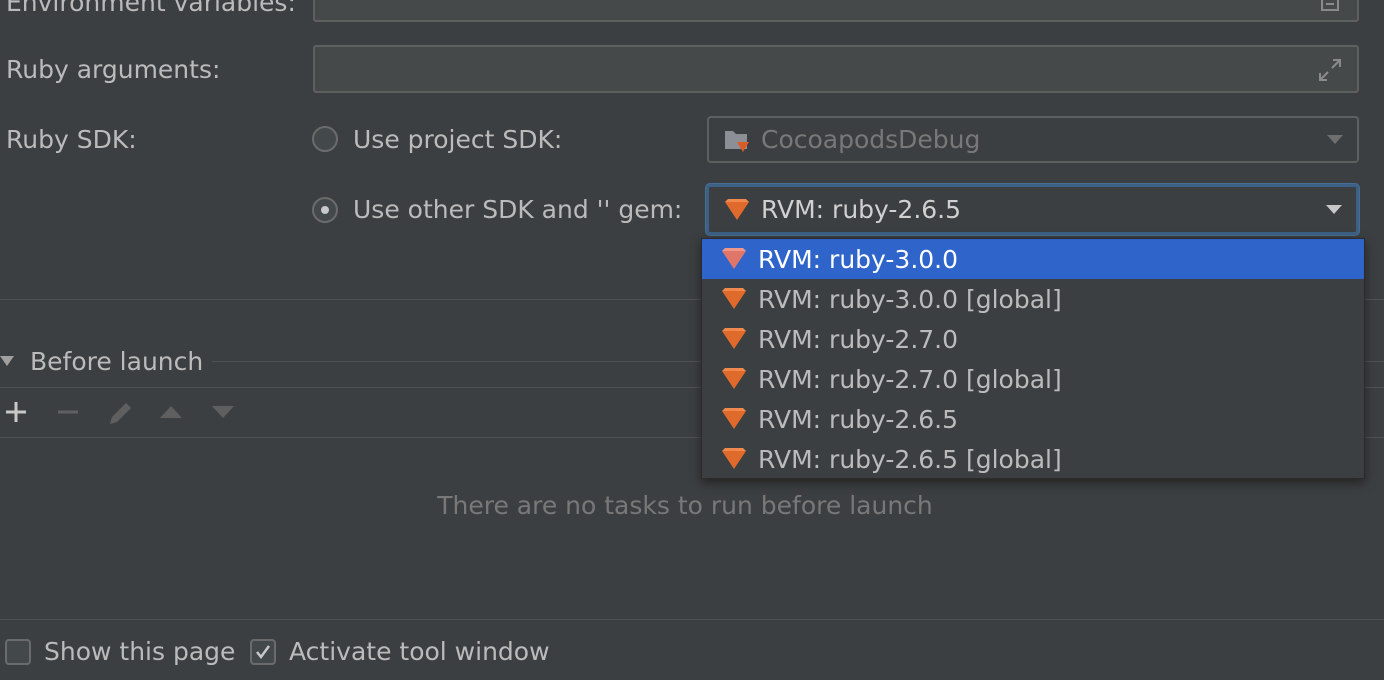 The width and height of the screenshot is (1384, 680). I want to click on dropdown-item: RVM: ruby-2.6.5 [global], so click(1033, 459).